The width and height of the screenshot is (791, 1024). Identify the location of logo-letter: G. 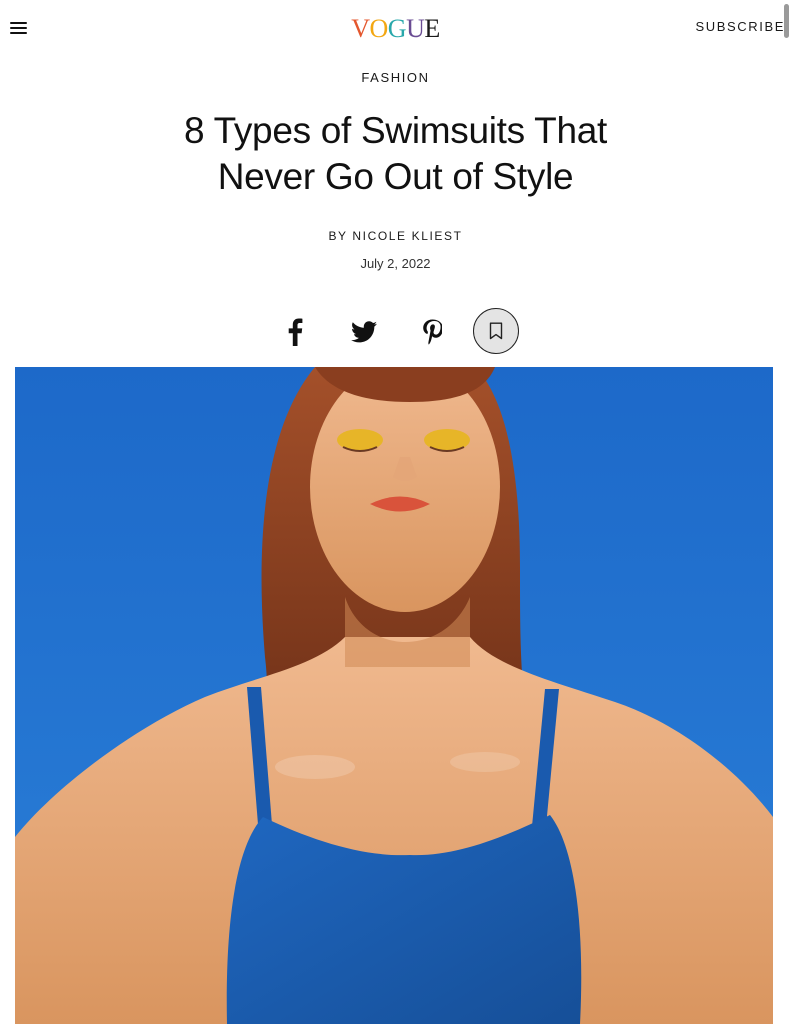
(397, 28).